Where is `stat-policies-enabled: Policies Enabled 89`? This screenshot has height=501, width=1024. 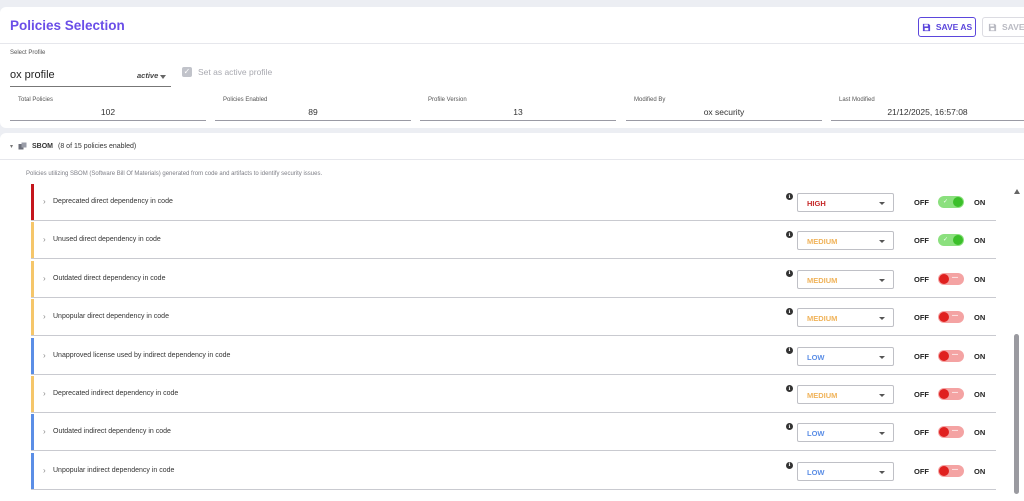
stat-policies-enabled: Policies Enabled 89 is located at coordinates (313, 109).